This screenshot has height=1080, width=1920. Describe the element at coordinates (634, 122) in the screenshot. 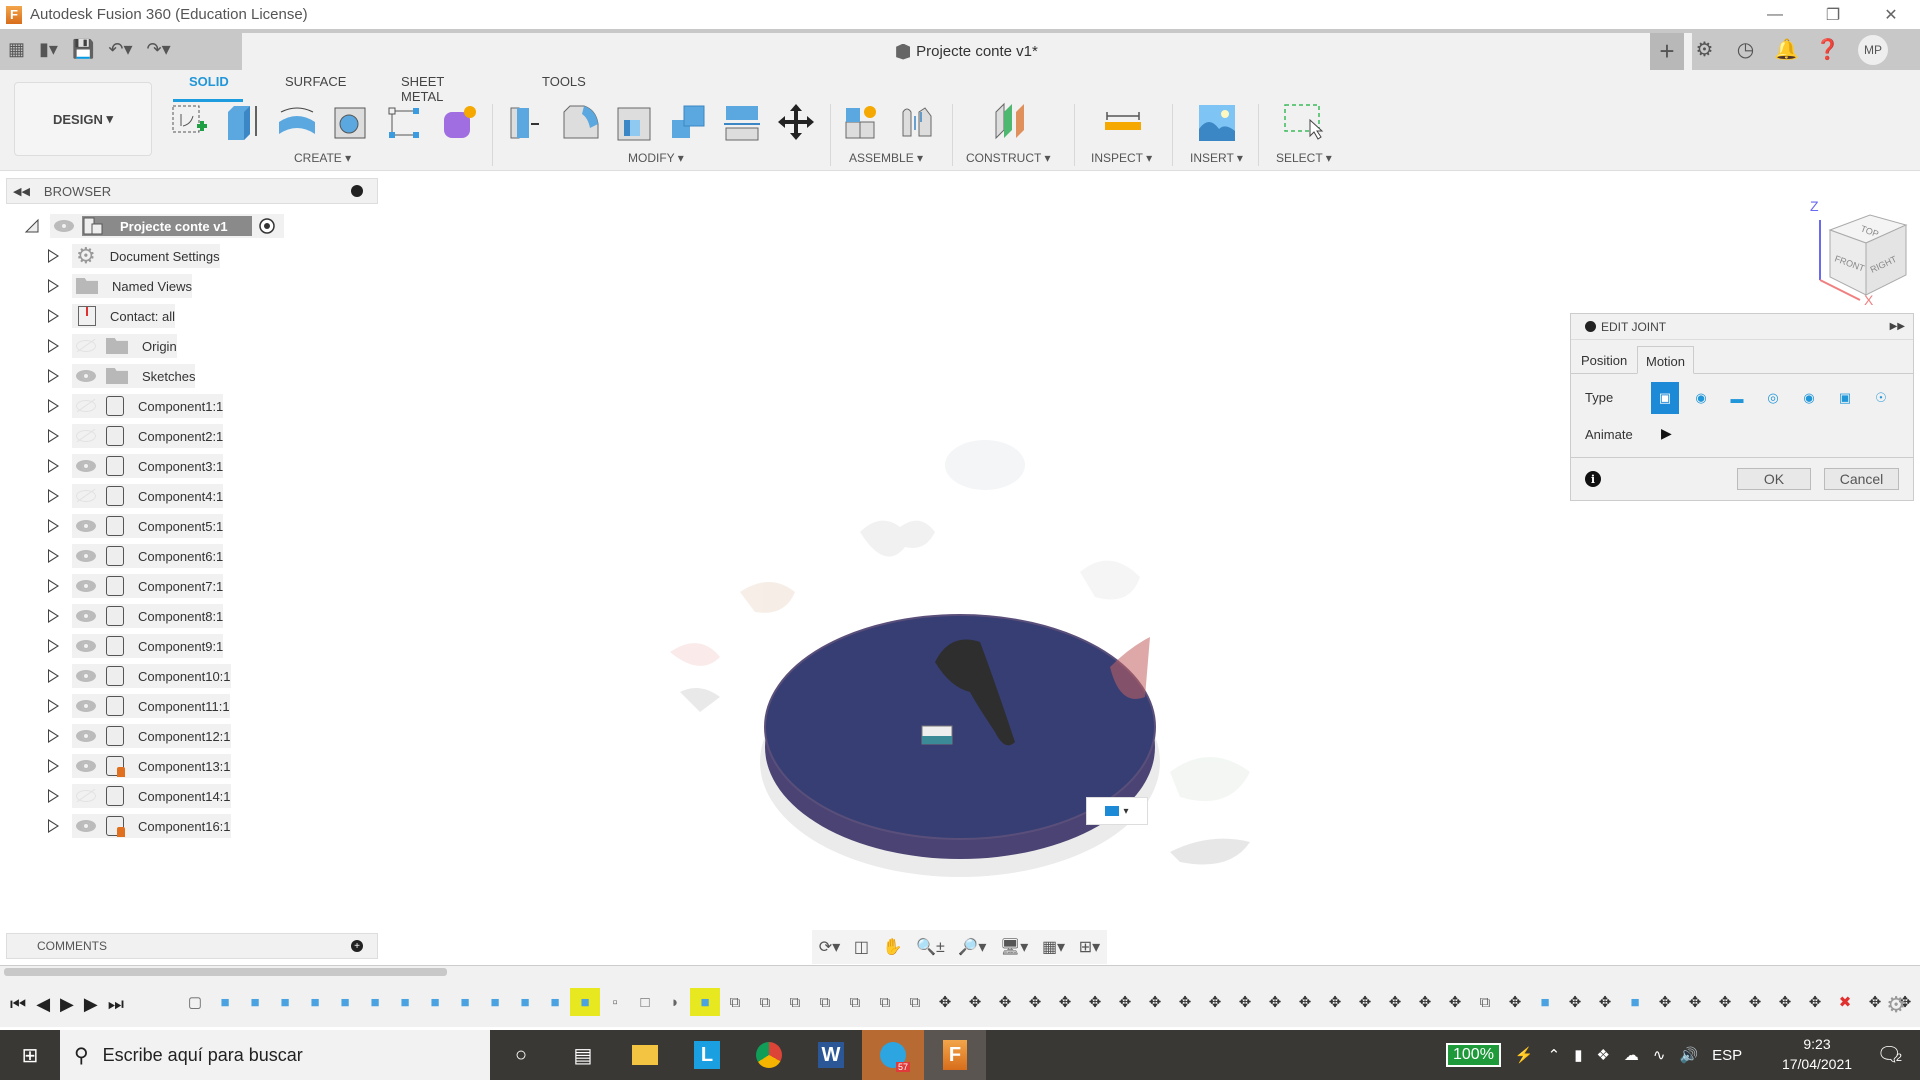

I see `shell-button` at that location.